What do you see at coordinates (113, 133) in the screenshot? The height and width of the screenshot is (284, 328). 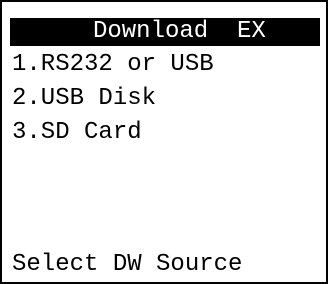 I see `menu-item-sd-card: 3.SD Card` at bounding box center [113, 133].